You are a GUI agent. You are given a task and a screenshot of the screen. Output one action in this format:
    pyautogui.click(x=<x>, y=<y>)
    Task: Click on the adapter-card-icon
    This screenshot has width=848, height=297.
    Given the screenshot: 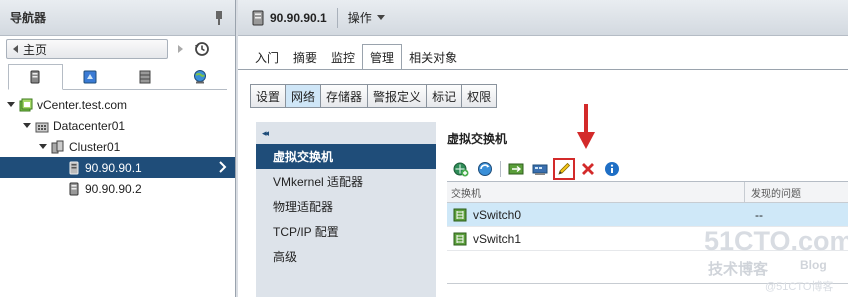 What is the action you would take?
    pyautogui.click(x=540, y=169)
    